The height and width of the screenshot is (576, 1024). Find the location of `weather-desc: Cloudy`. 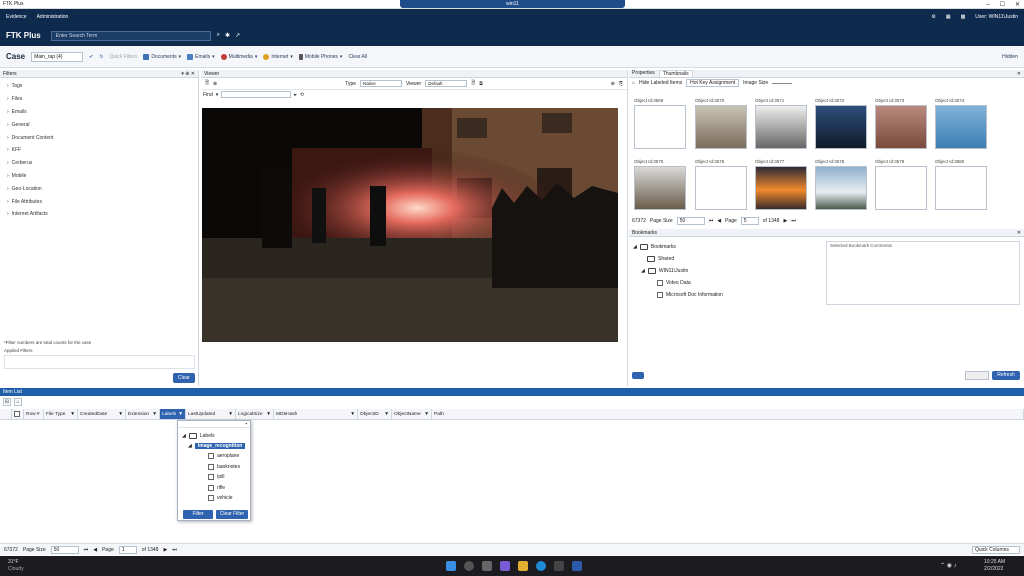

weather-desc: Cloudy is located at coordinates (16, 569).